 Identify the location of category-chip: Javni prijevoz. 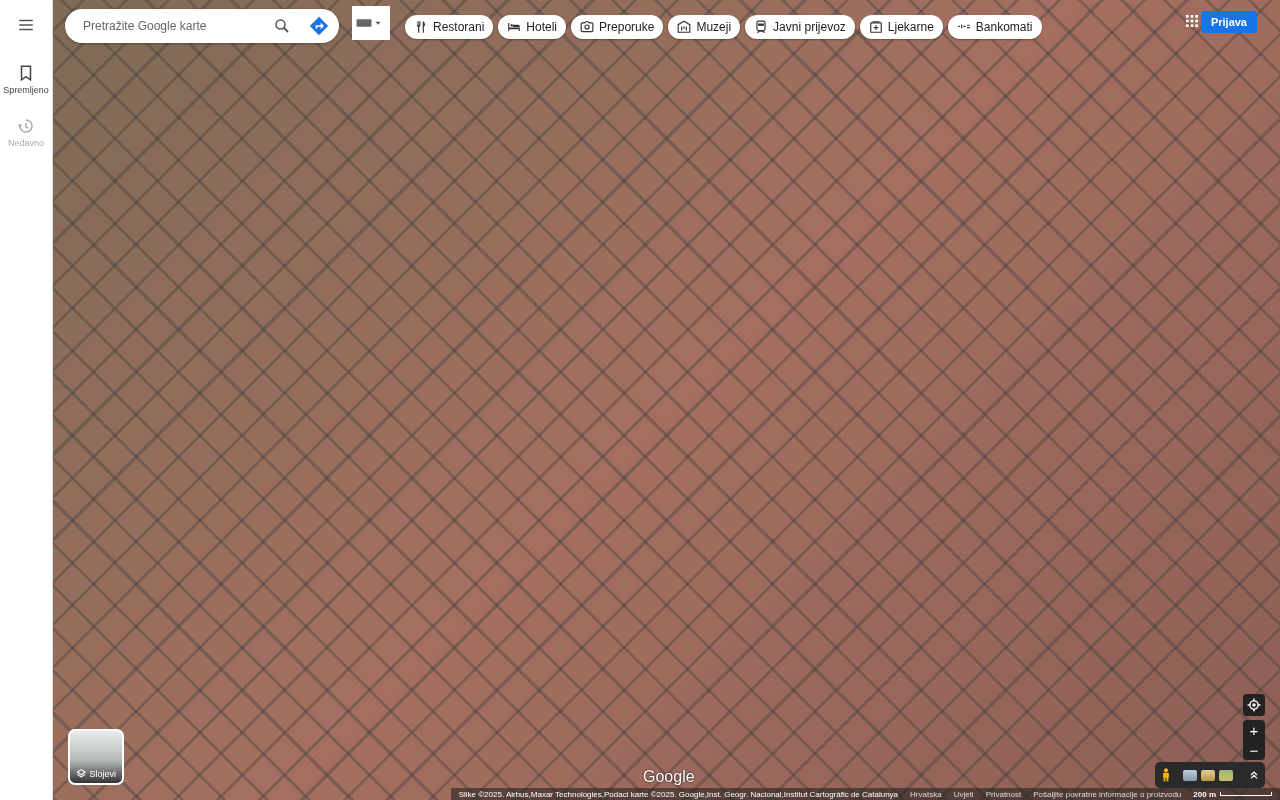
(800, 27).